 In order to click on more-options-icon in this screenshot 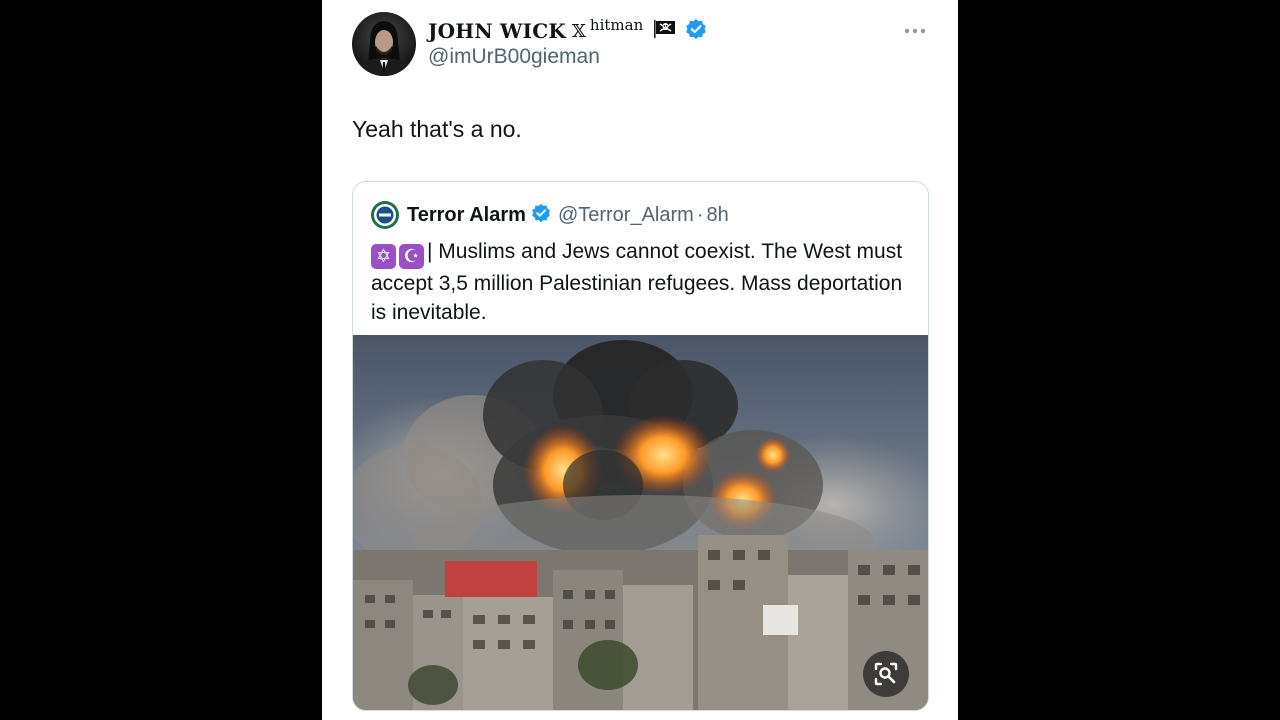, I will do `click(915, 31)`.